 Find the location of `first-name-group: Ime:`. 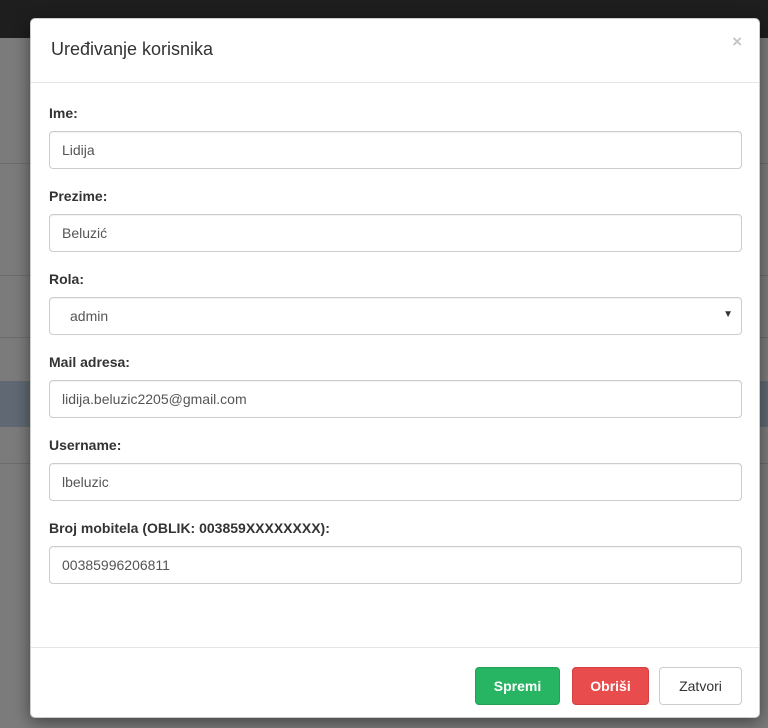

first-name-group: Ime: is located at coordinates (395, 137).